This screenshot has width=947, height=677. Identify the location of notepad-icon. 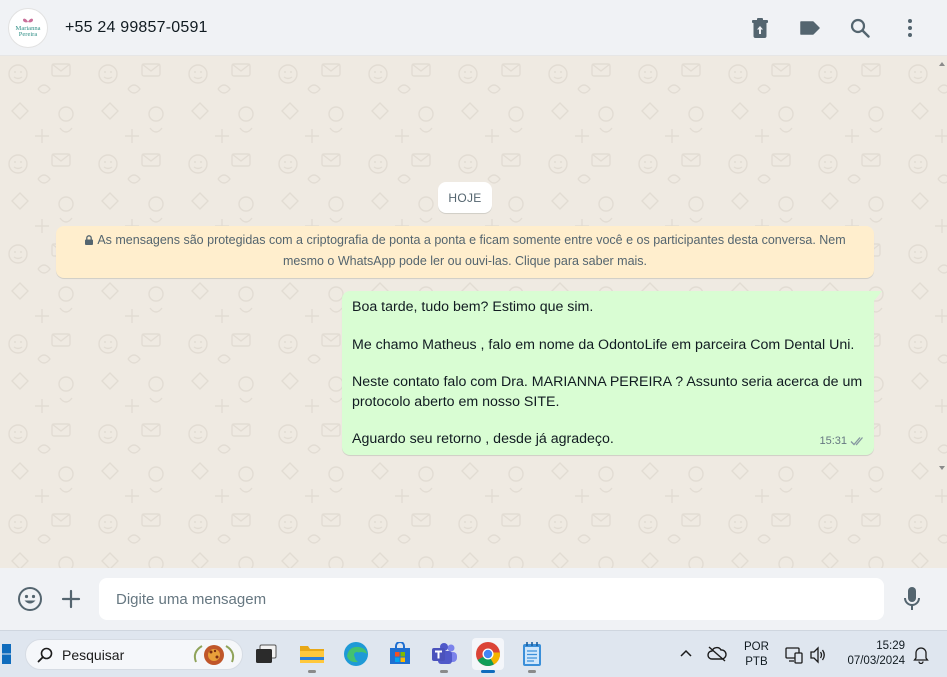
(532, 654).